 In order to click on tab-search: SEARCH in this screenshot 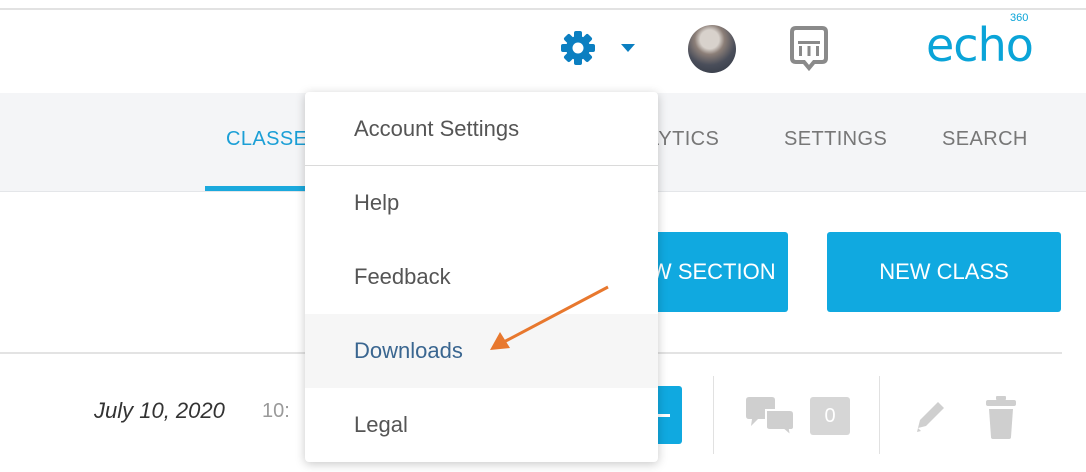, I will do `click(985, 139)`.